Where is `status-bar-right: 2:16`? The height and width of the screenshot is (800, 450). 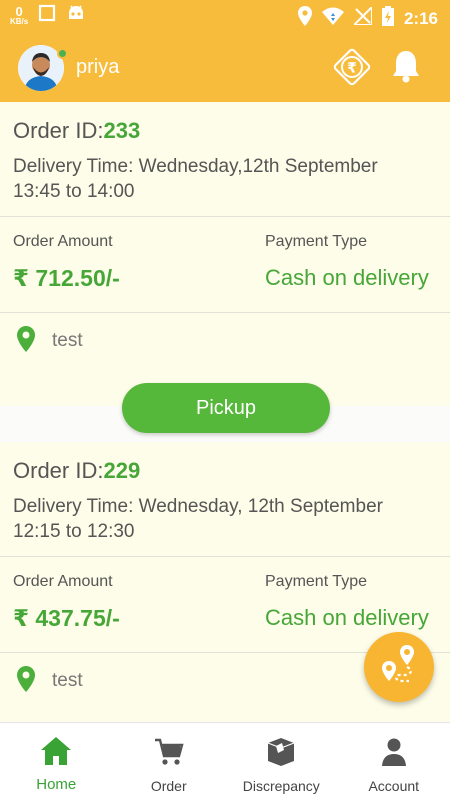 status-bar-right: 2:16 is located at coordinates (367, 17).